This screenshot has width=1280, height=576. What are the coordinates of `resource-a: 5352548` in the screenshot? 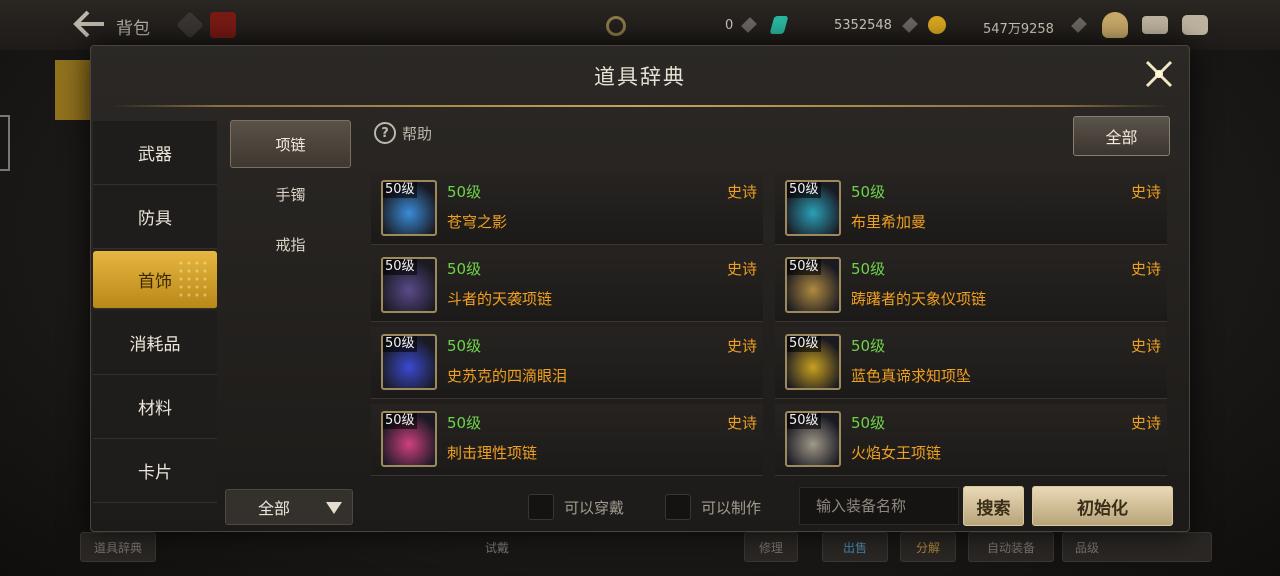 It's located at (863, 25).